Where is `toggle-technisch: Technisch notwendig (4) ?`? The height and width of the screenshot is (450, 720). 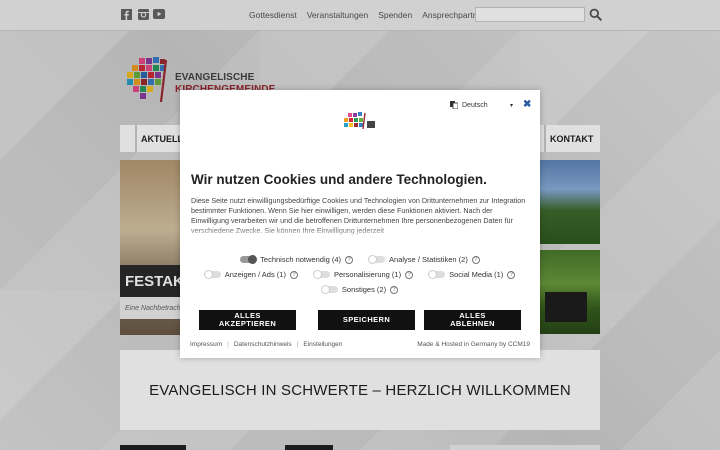 toggle-technisch: Technisch notwendig (4) ? is located at coordinates (297, 259).